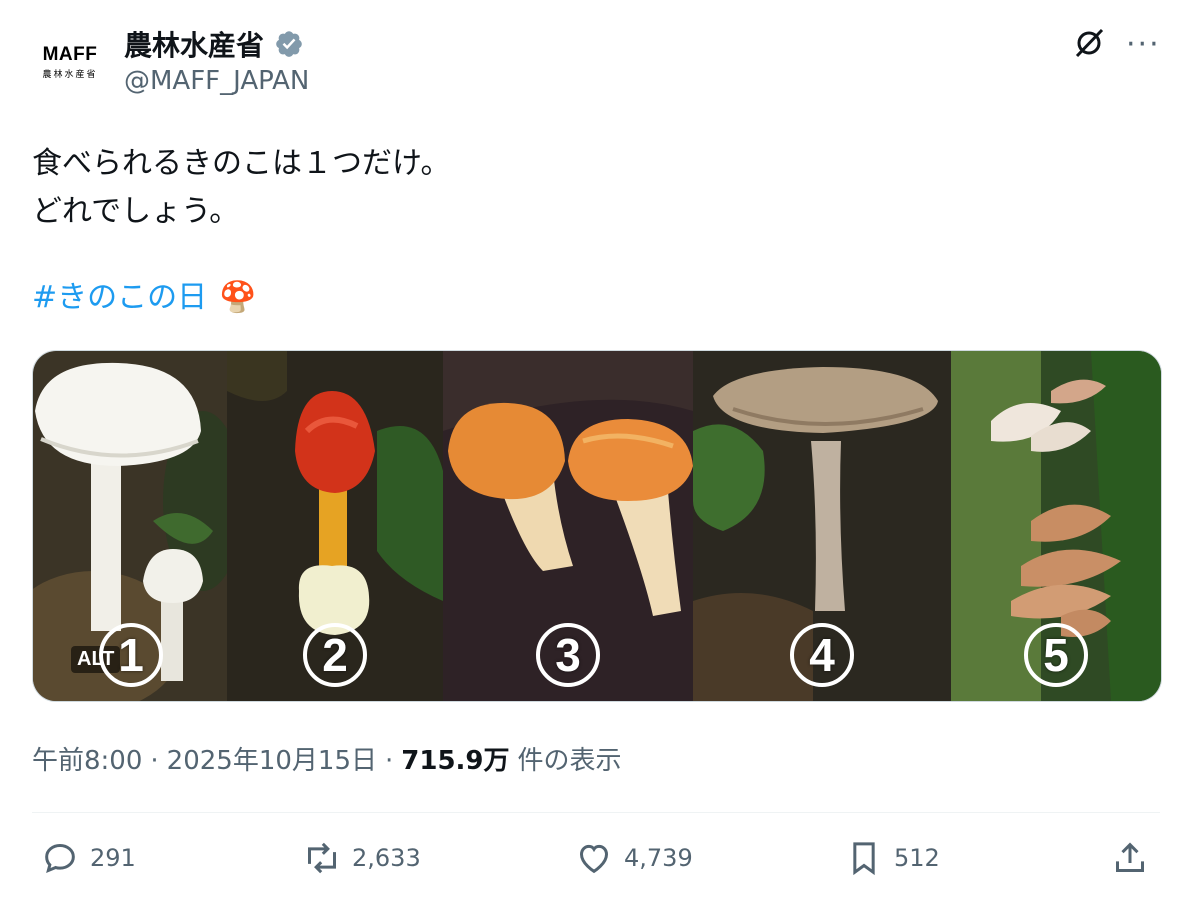 Image resolution: width=1198 pixels, height=906 pixels. What do you see at coordinates (335, 655) in the screenshot?
I see `panel-number-2: 2` at bounding box center [335, 655].